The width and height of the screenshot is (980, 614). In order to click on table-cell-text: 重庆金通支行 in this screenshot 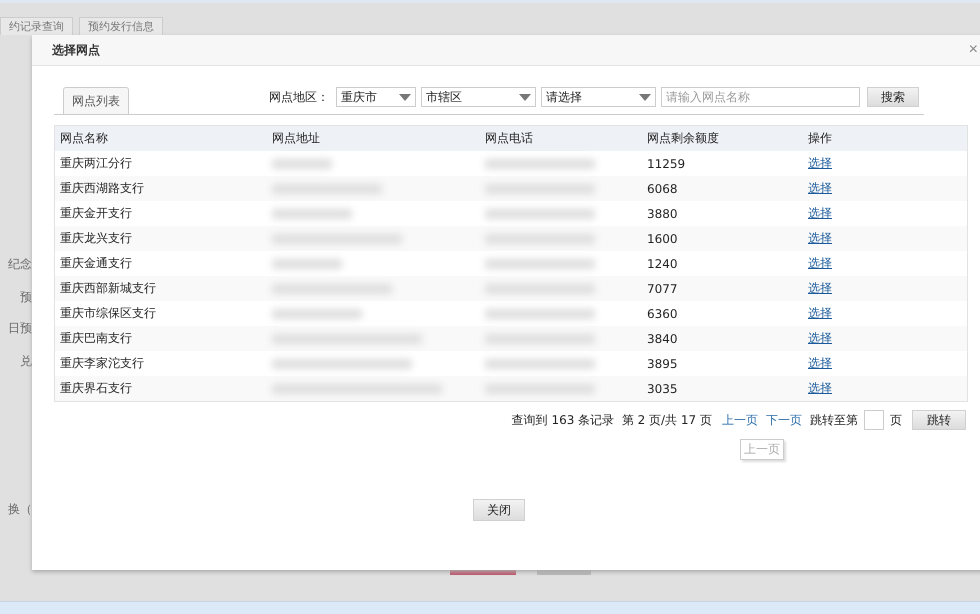, I will do `click(96, 263)`.